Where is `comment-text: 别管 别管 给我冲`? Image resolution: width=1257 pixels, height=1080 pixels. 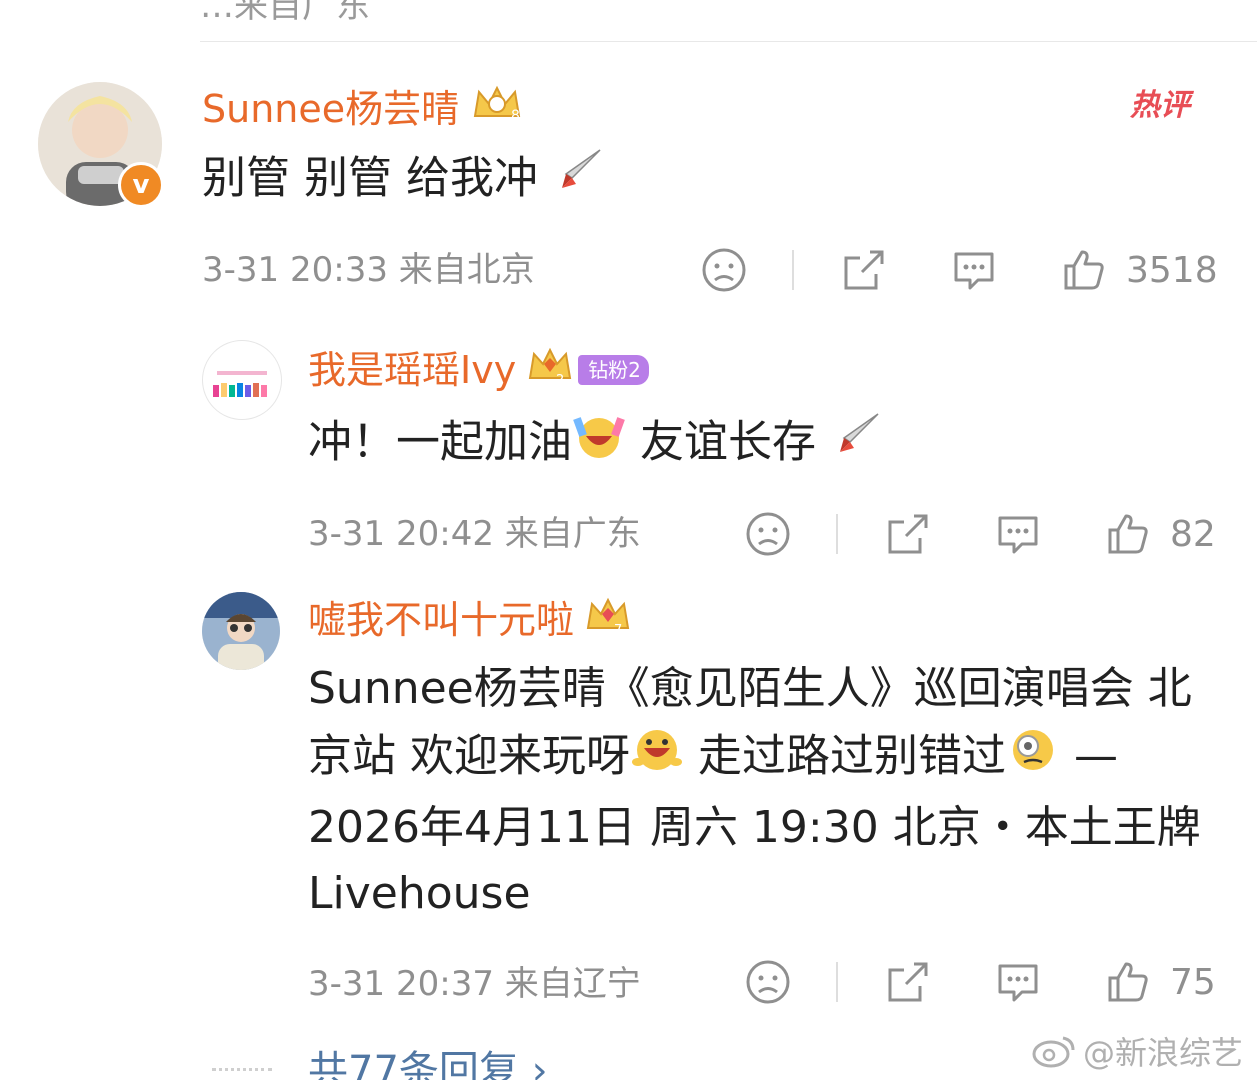 comment-text: 别管 别管 给我冲 is located at coordinates (404, 180).